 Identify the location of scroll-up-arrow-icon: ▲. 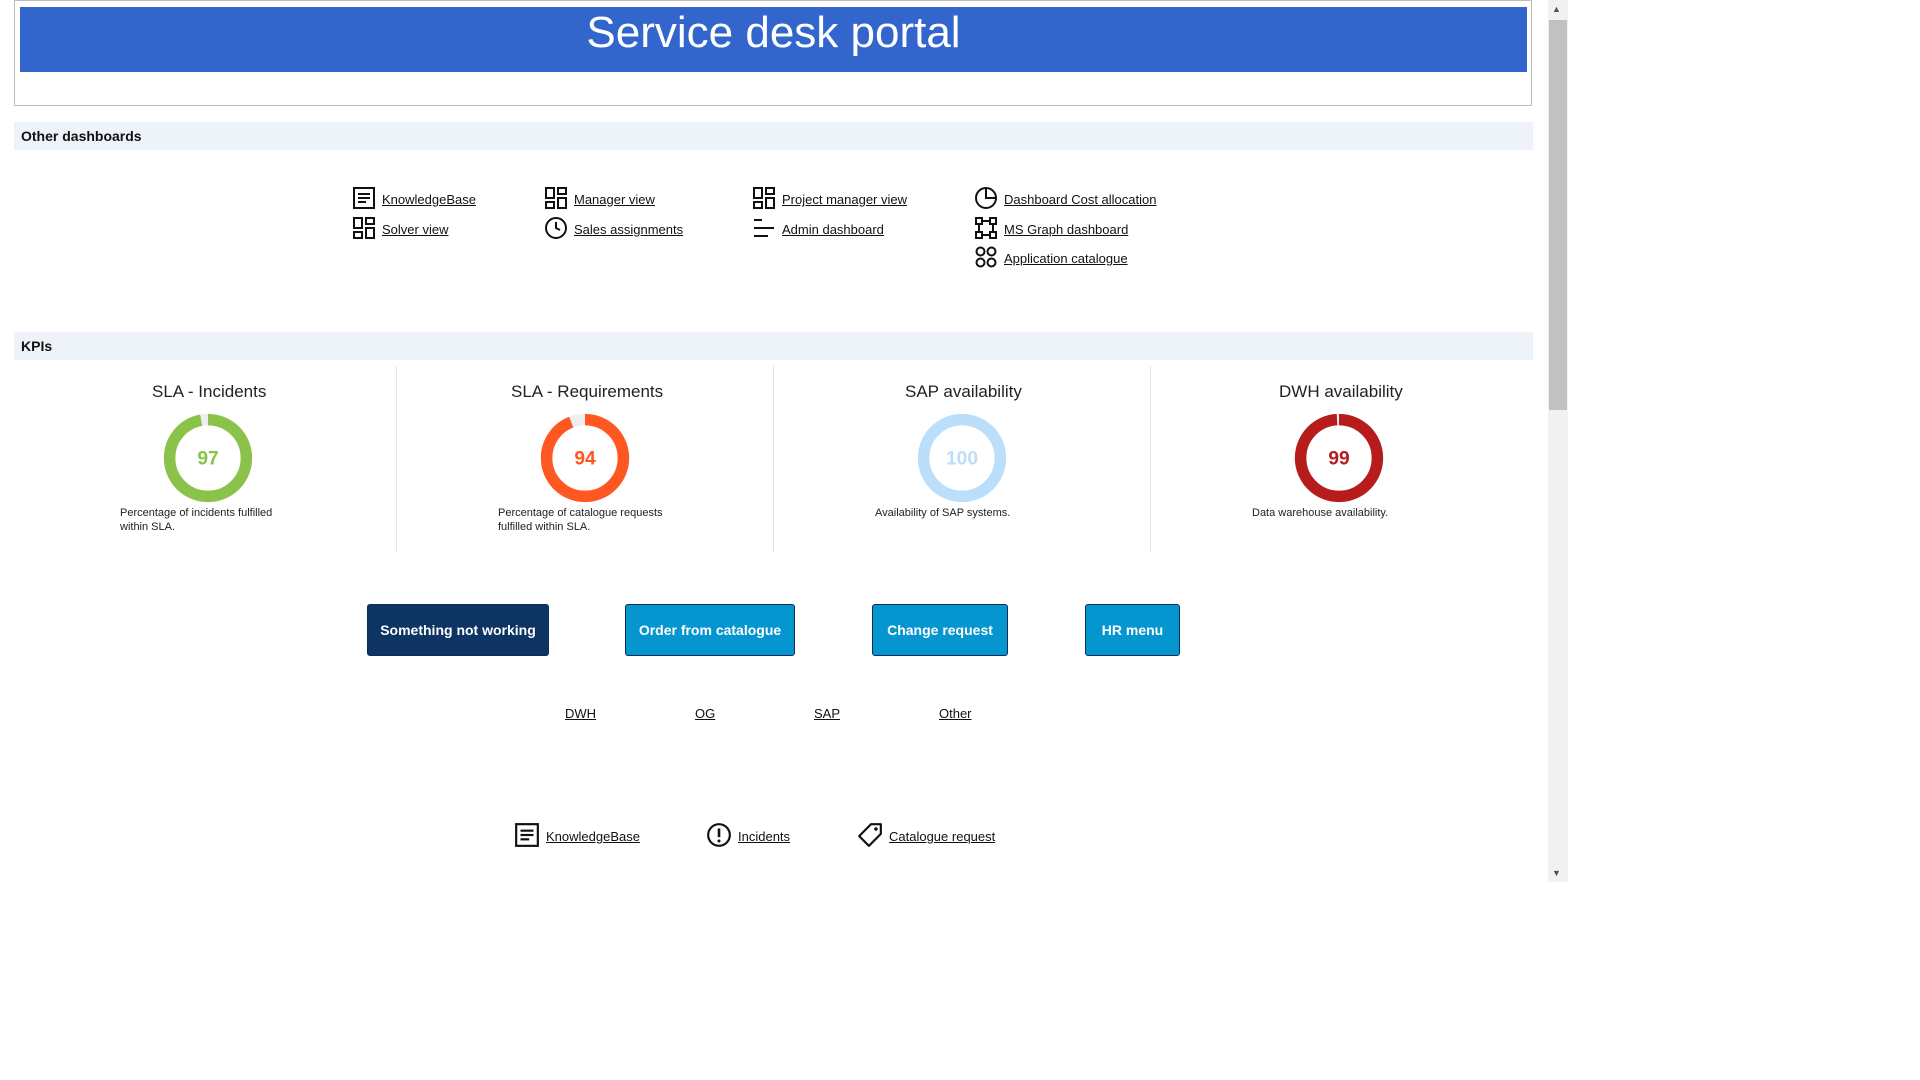
(1556, 9).